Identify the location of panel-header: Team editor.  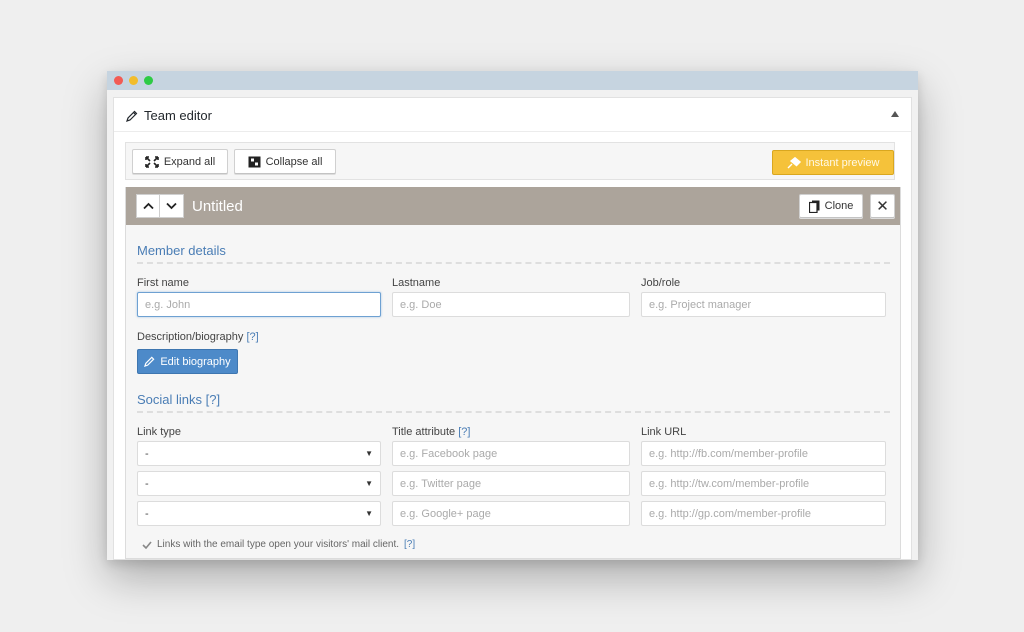
(512, 115).